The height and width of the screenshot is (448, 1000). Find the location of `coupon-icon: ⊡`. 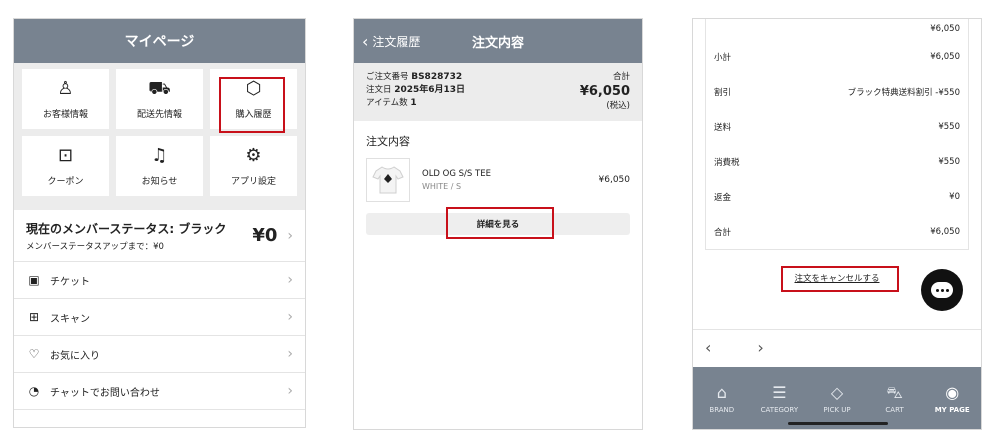

coupon-icon: ⊡ is located at coordinates (65, 155).